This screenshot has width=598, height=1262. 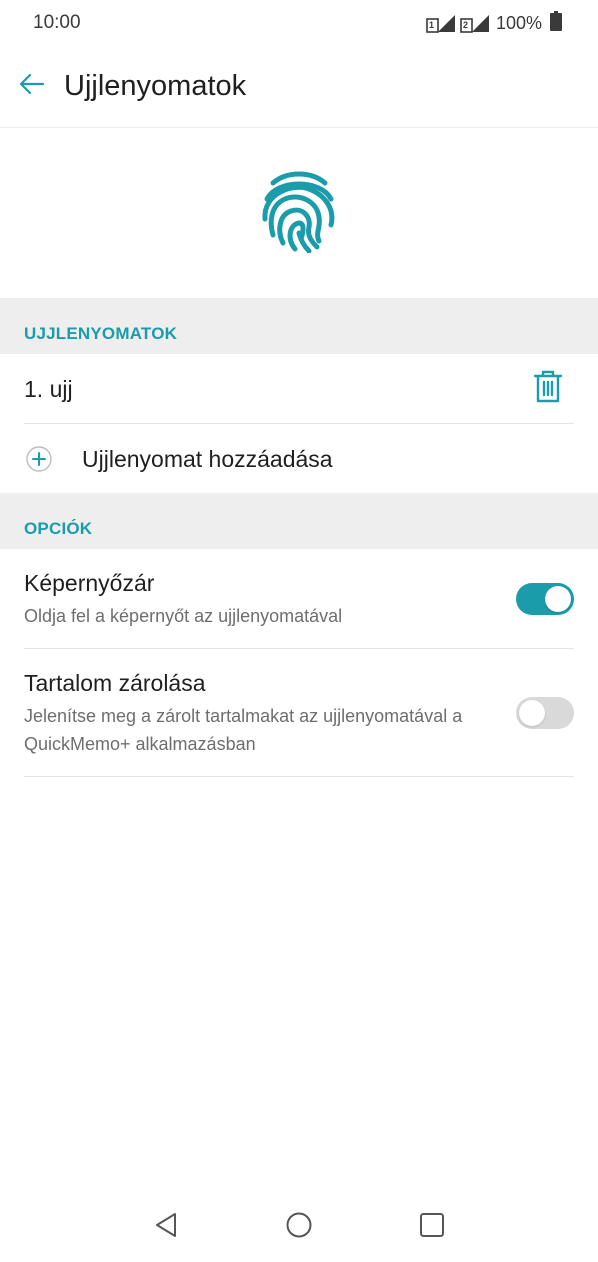 I want to click on screen-lock-toggle, so click(x=545, y=599).